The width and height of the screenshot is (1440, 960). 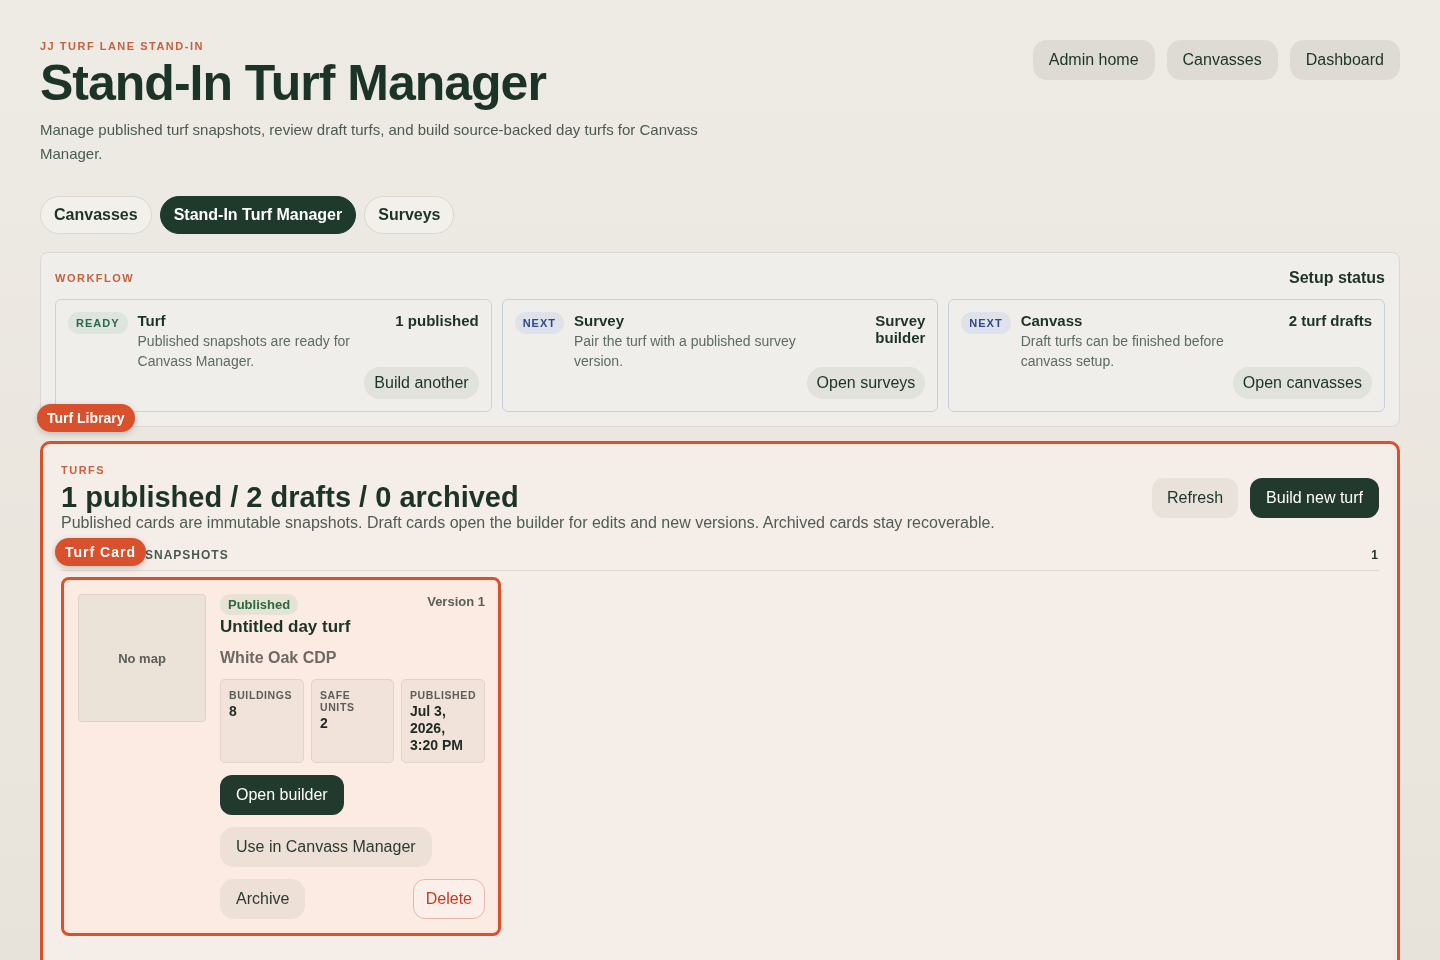 I want to click on setup-status-title: Setup status, so click(x=1337, y=278).